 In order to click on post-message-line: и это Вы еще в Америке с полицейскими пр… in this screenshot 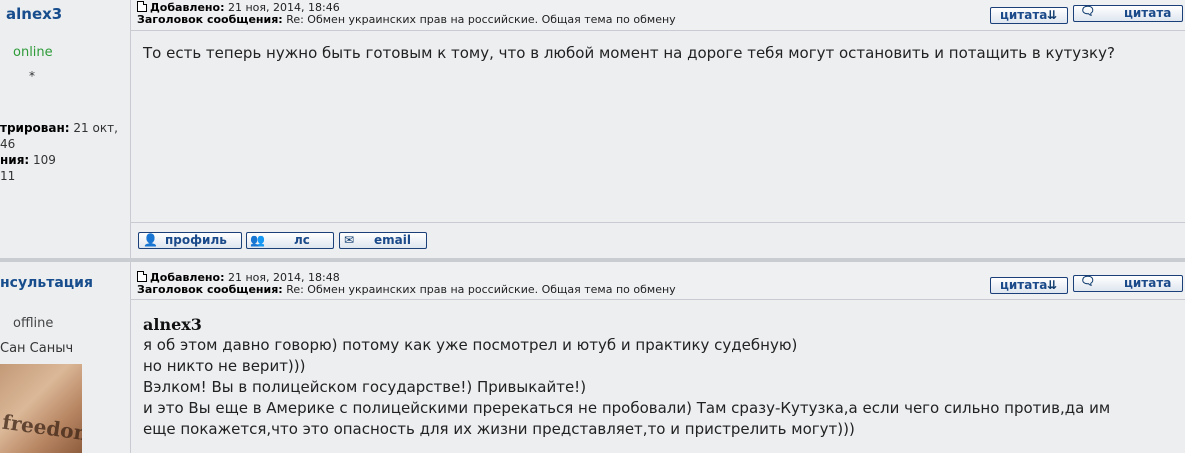, I will do `click(627, 408)`.